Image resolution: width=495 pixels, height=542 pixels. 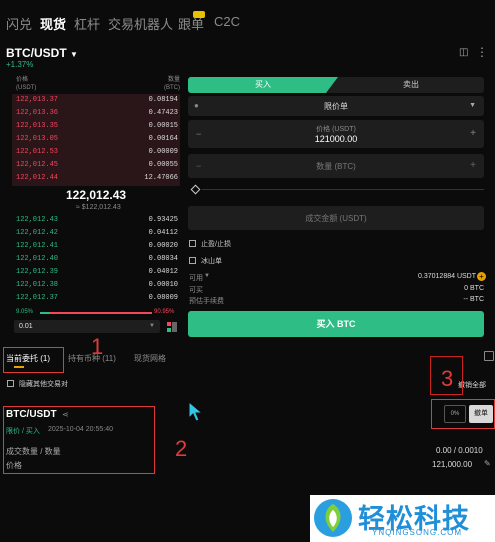 I want to click on orderbook-layout-icon, so click(x=172, y=327).